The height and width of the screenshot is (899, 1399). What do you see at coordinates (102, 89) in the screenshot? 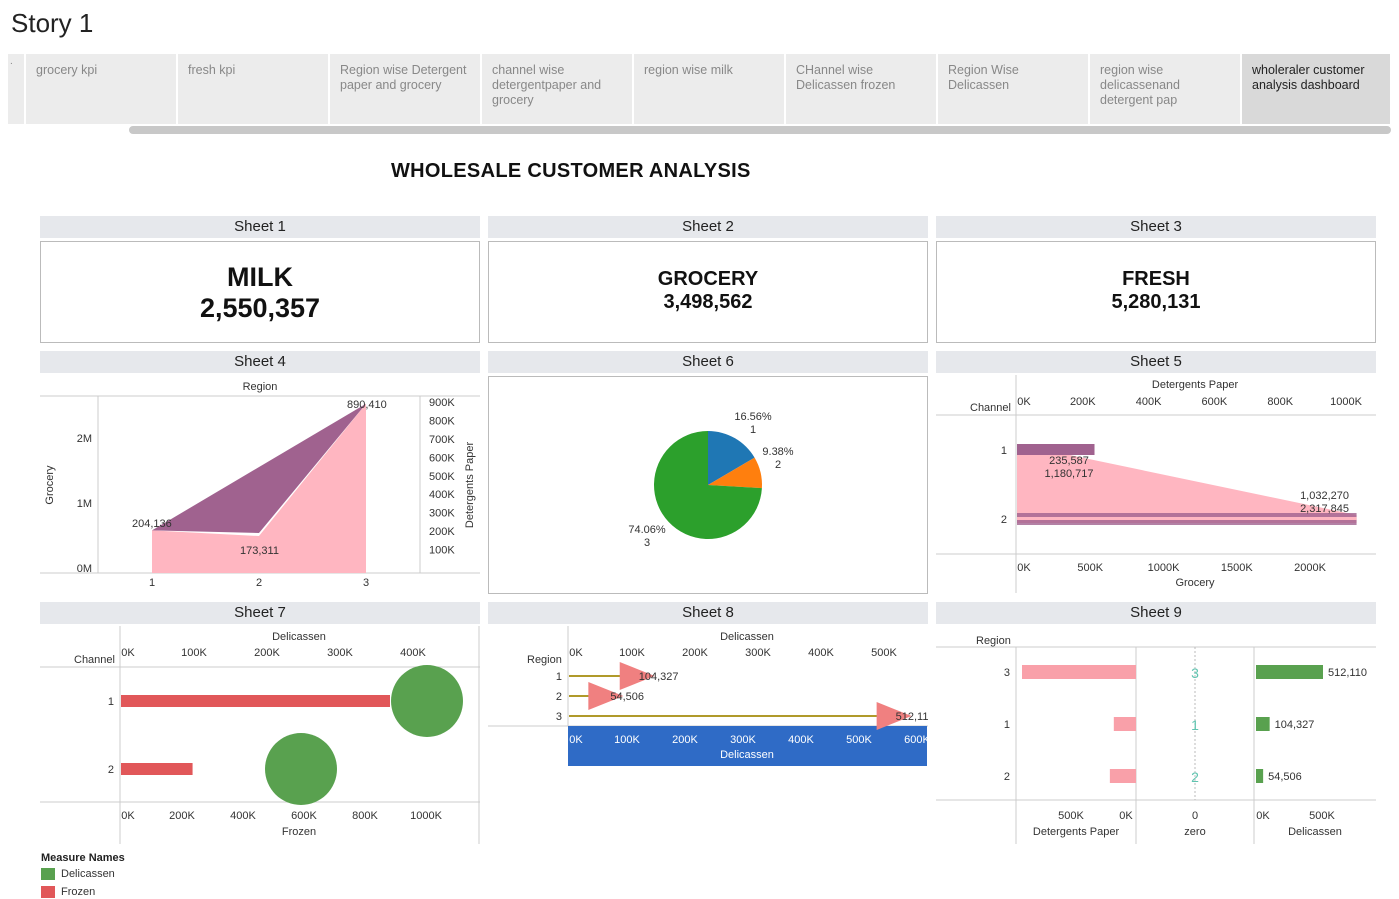
I see `story-tab: grocery kpi` at bounding box center [102, 89].